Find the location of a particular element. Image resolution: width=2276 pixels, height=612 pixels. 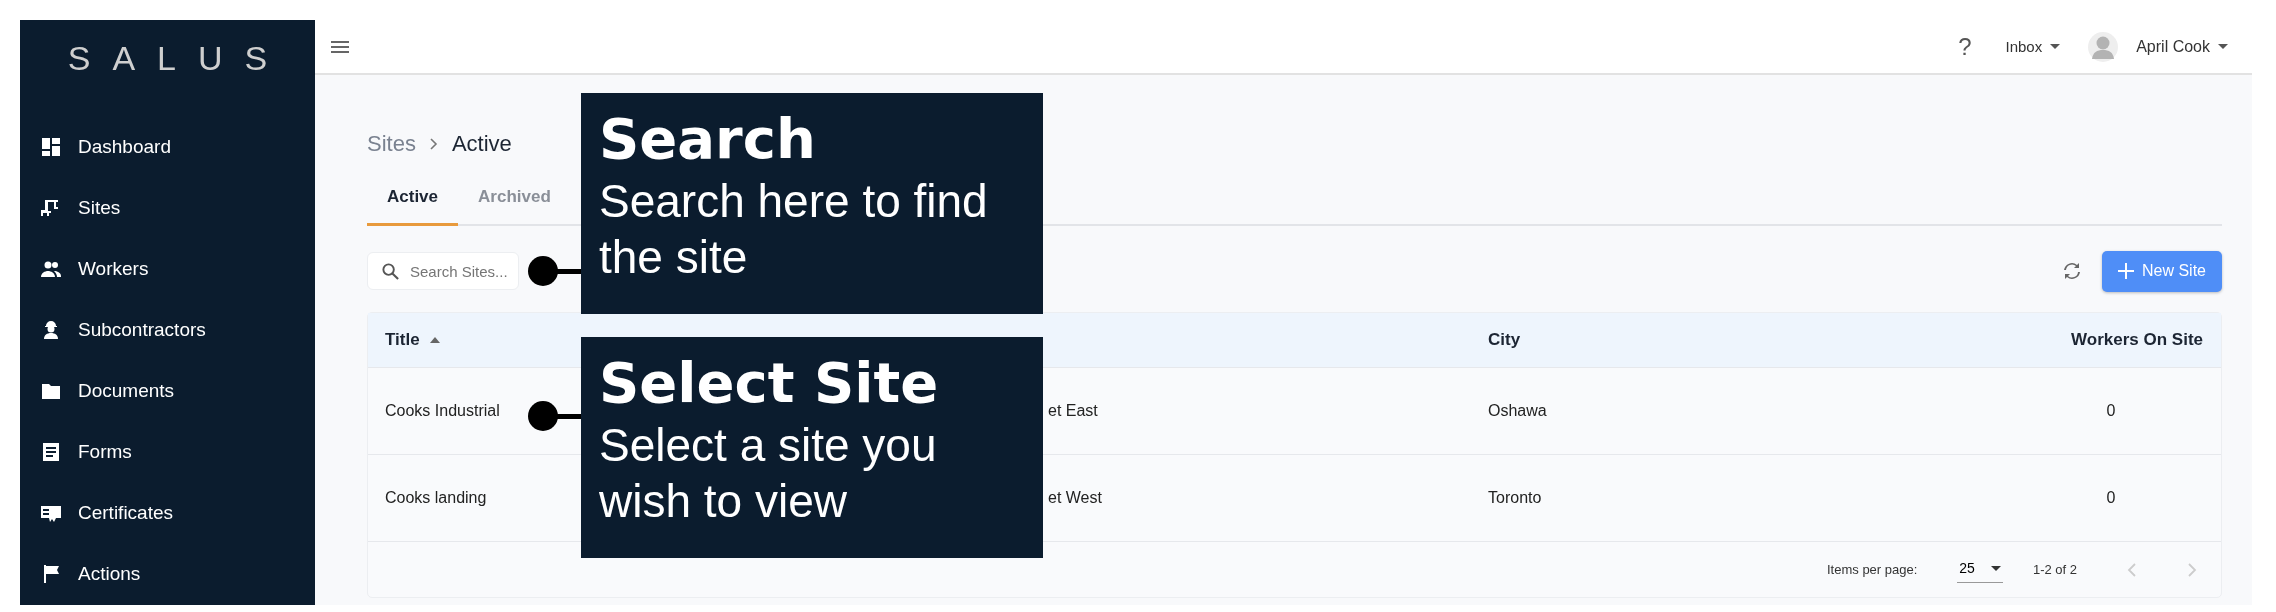

inbox-menu: Inbox is located at coordinates (2033, 46).